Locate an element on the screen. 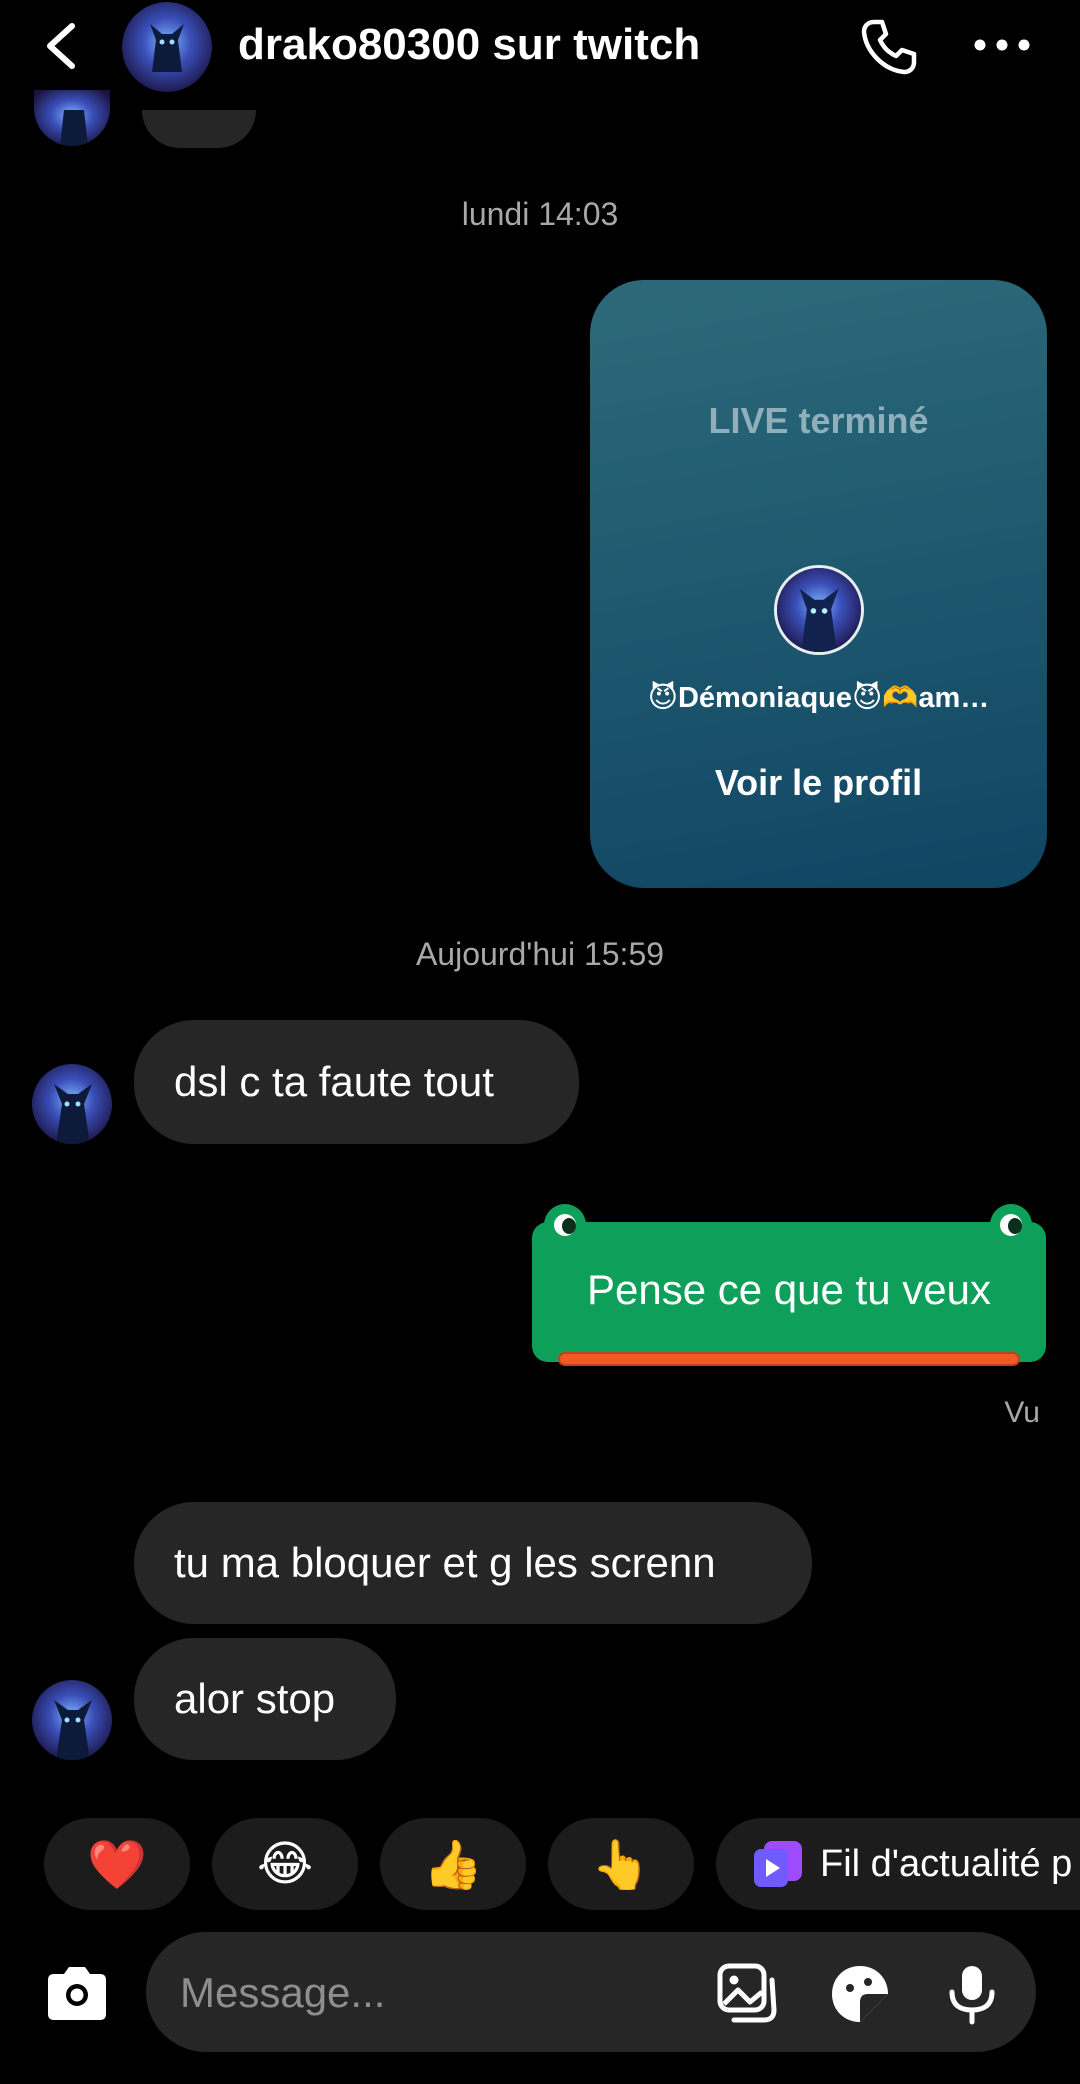  more-horizontal-icon is located at coordinates (1002, 45).